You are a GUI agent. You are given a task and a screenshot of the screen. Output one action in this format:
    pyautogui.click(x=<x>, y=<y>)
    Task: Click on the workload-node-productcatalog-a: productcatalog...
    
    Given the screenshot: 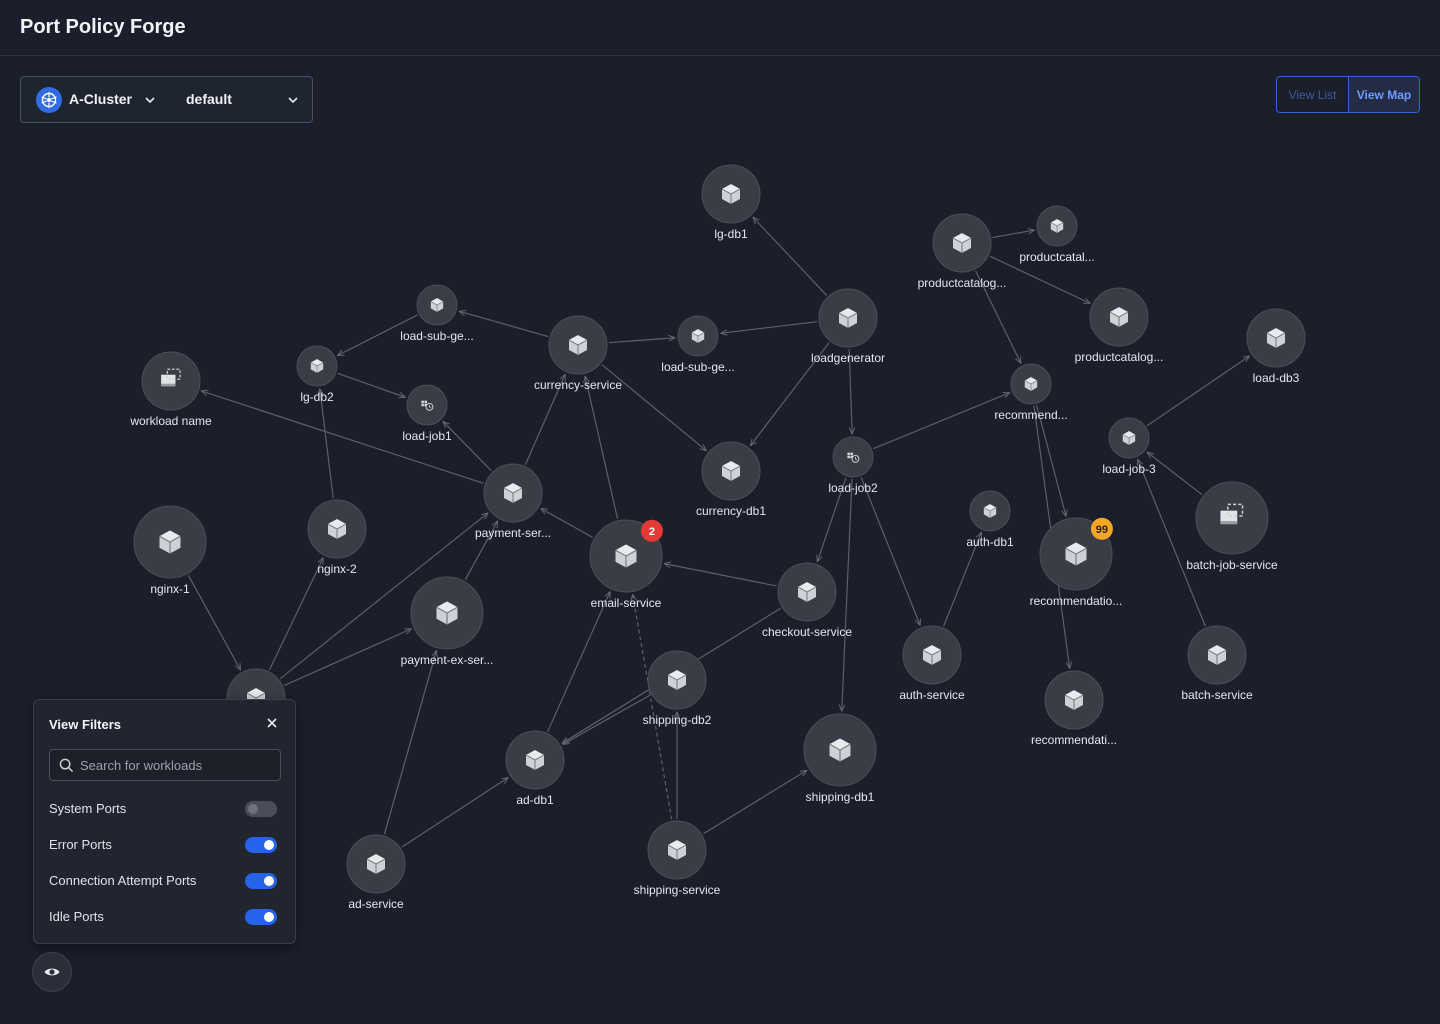 What is the action you would take?
    pyautogui.click(x=962, y=251)
    